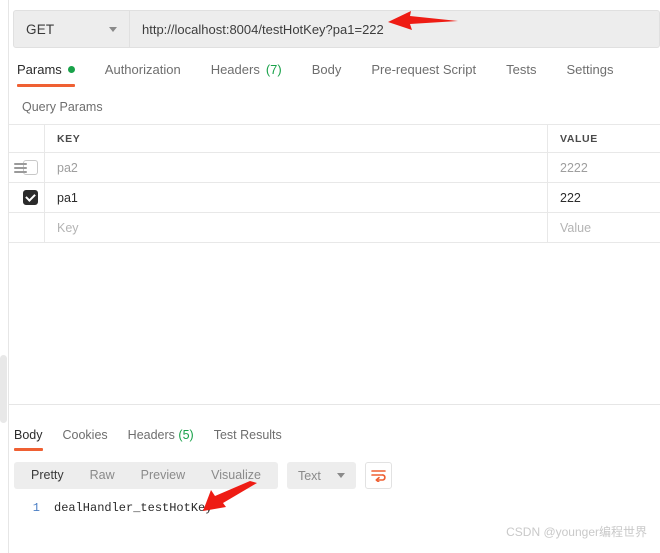 This screenshot has width=660, height=553. I want to click on column-header-key: KEY, so click(69, 138).